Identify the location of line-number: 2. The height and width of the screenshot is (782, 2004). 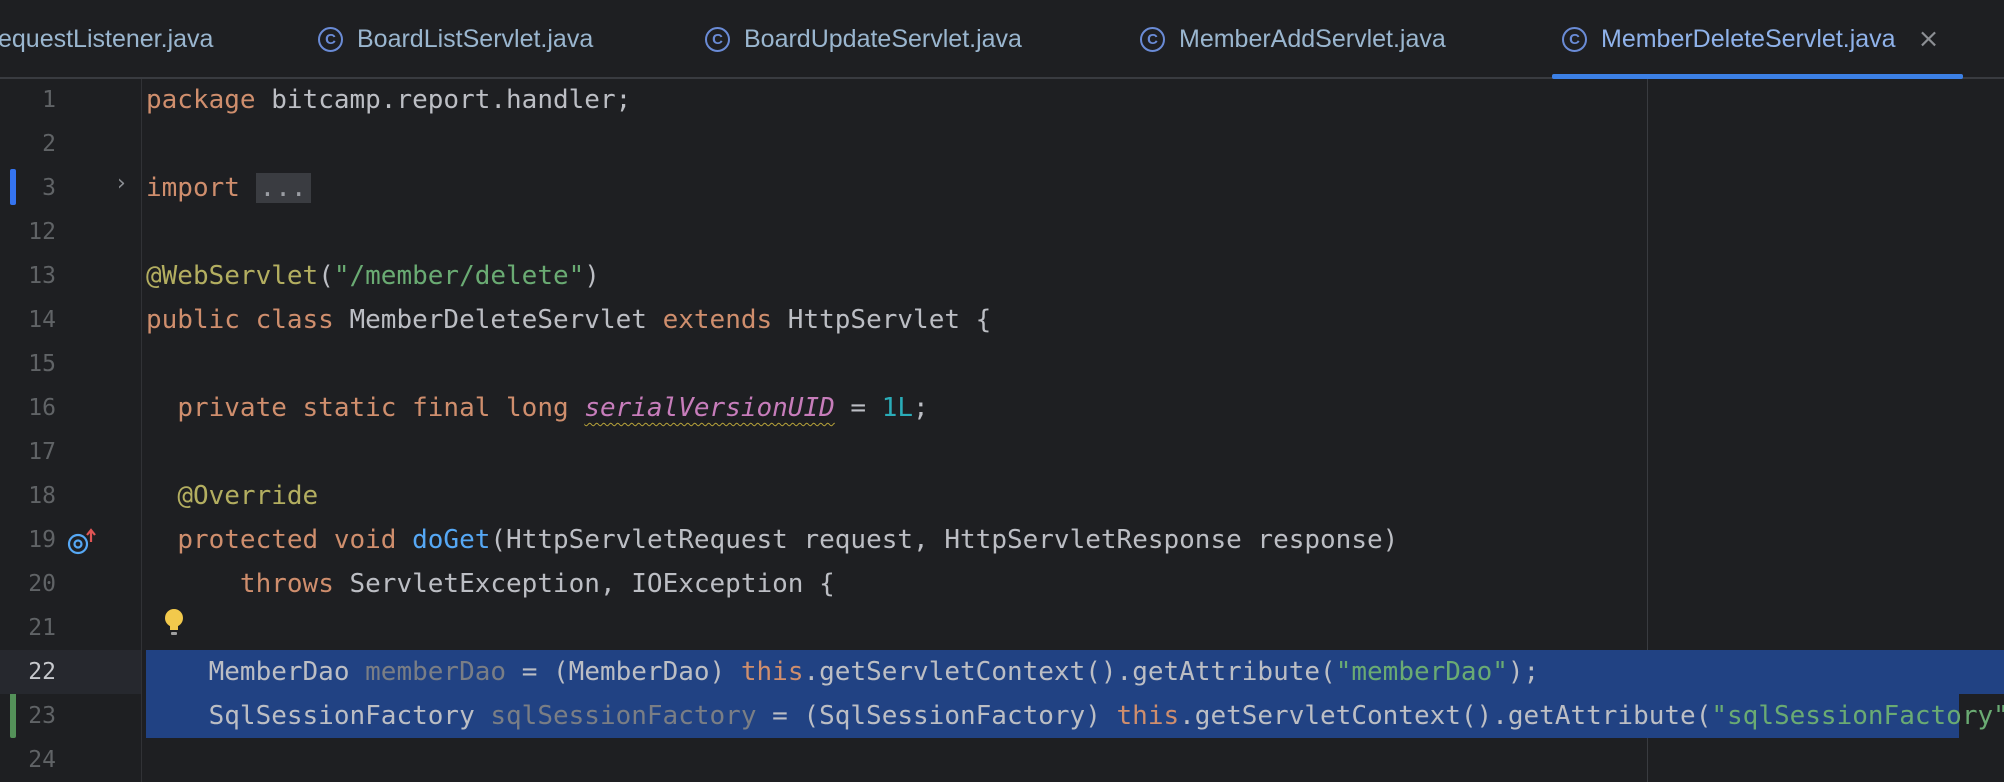
(28, 144).